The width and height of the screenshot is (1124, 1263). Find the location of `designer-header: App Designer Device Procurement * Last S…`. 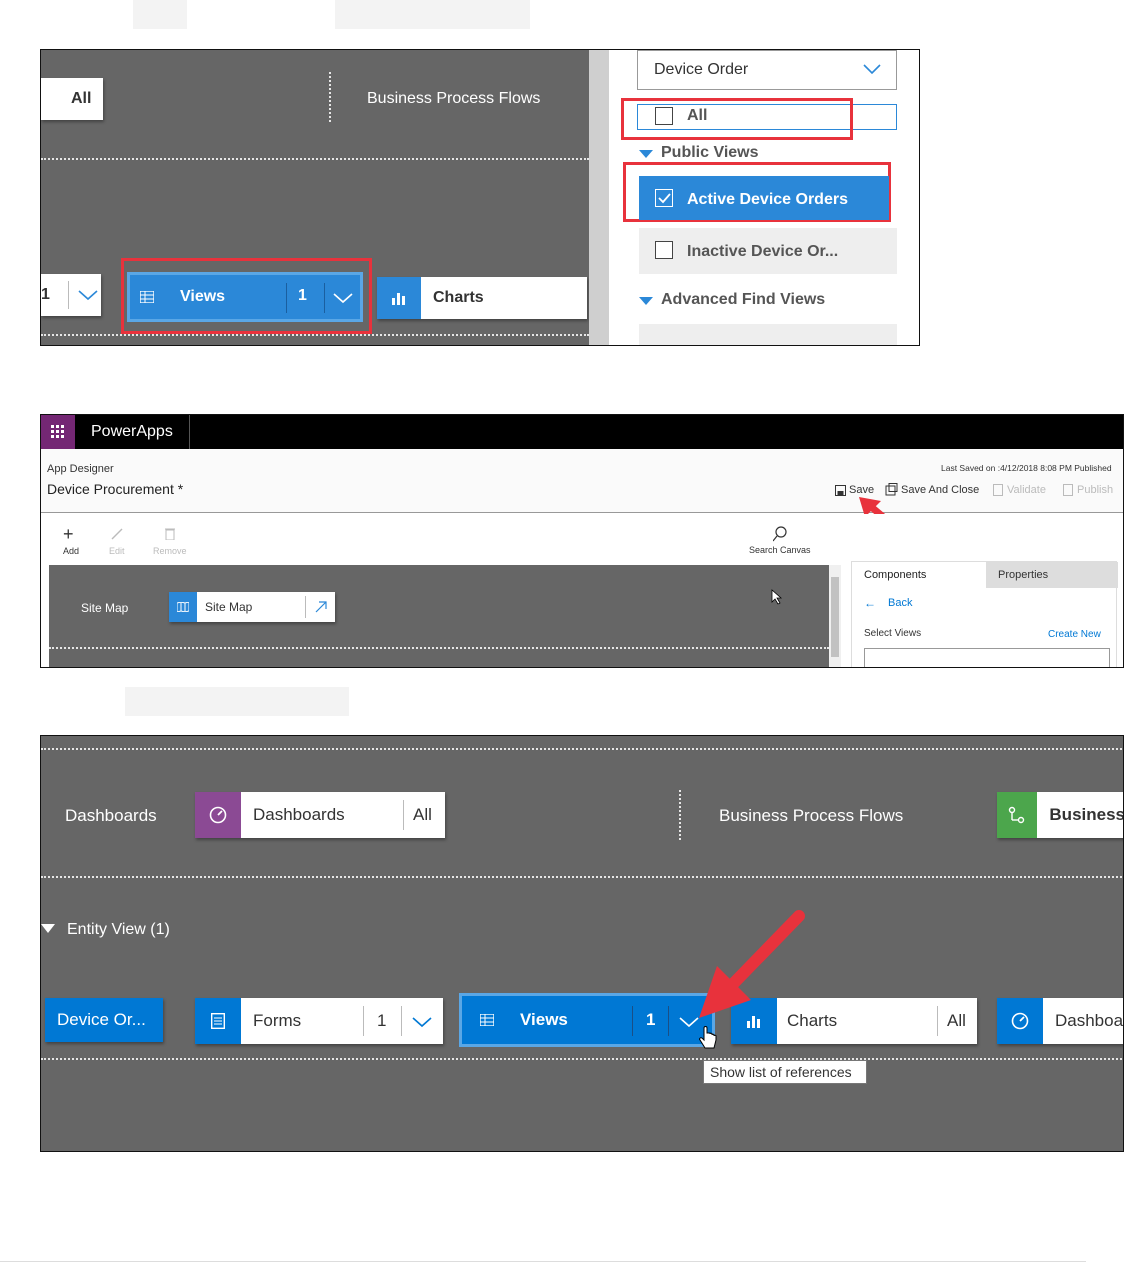

designer-header: App Designer Device Procurement * Last S… is located at coordinates (582, 481).